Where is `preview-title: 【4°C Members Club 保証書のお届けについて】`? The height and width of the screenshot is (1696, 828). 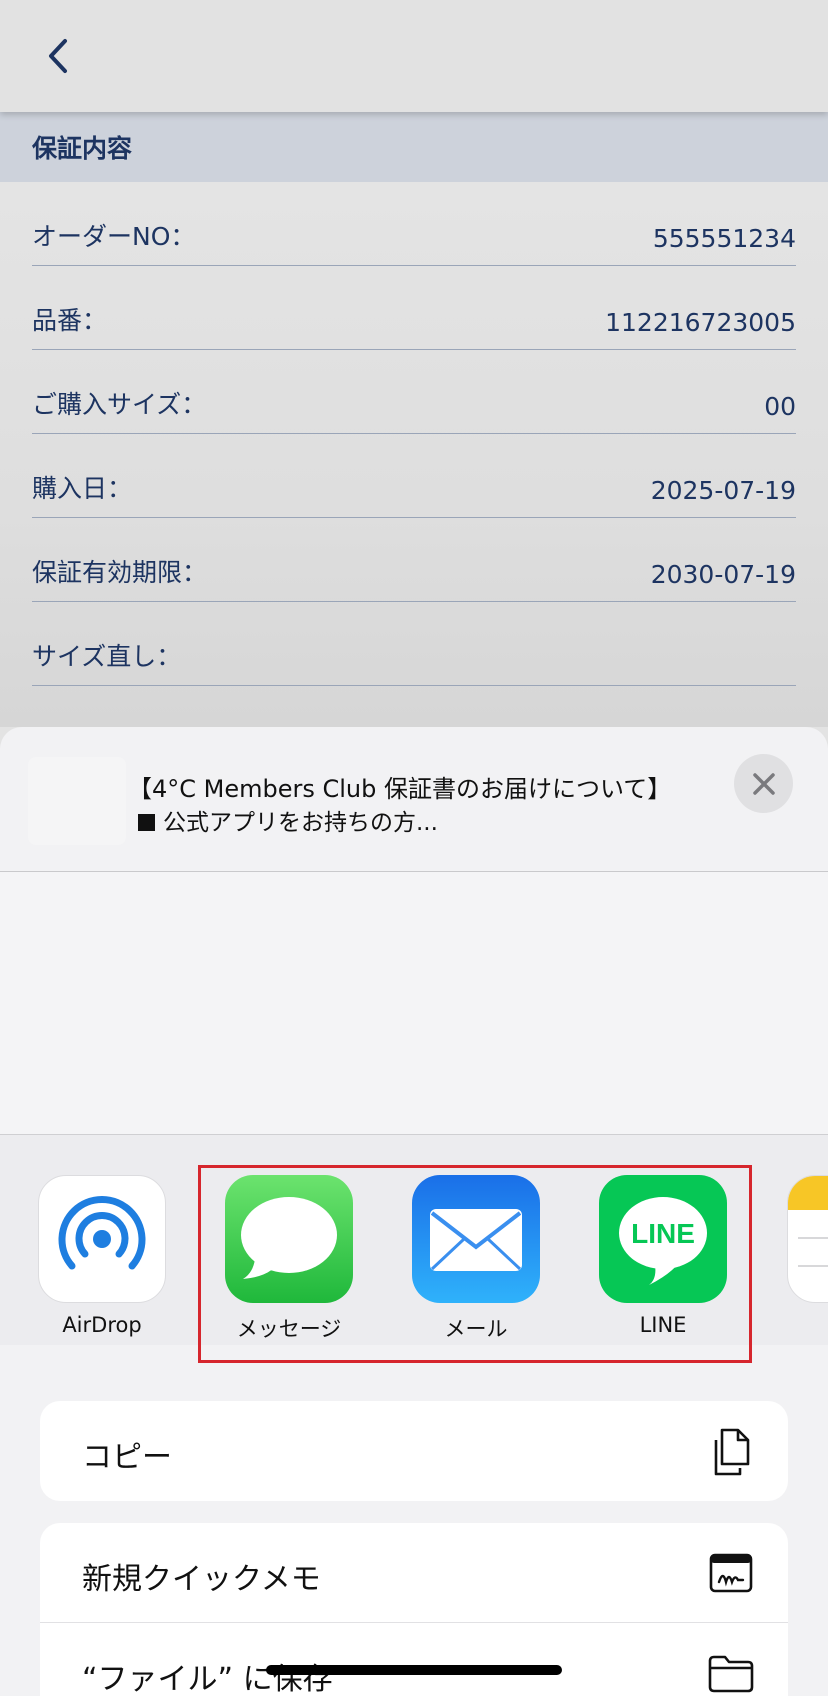 preview-title: 【4°C Members Club 保証書のお届けについて】 is located at coordinates (400, 789).